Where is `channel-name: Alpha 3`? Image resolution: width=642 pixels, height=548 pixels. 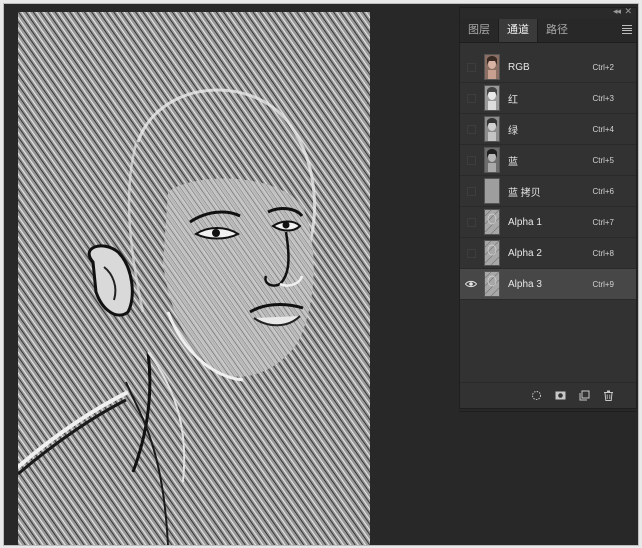 channel-name: Alpha 3 is located at coordinates (525, 284).